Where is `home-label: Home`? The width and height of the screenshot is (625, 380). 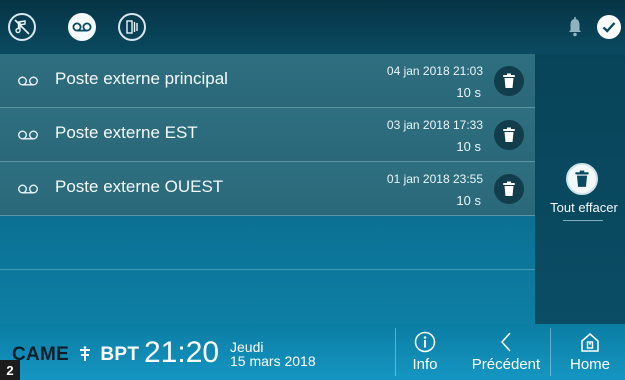 home-label: Home is located at coordinates (589, 364).